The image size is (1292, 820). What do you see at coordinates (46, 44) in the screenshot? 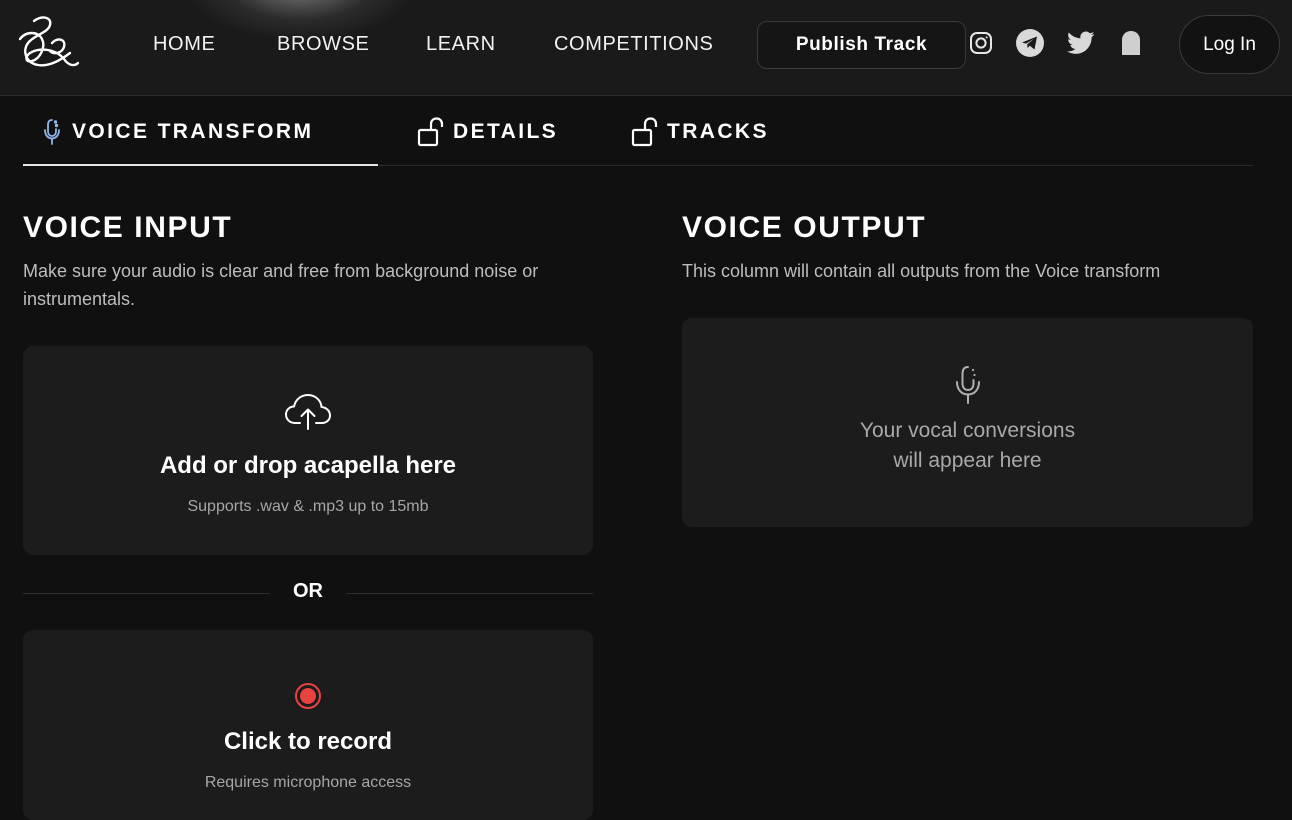
I see `site-logo` at bounding box center [46, 44].